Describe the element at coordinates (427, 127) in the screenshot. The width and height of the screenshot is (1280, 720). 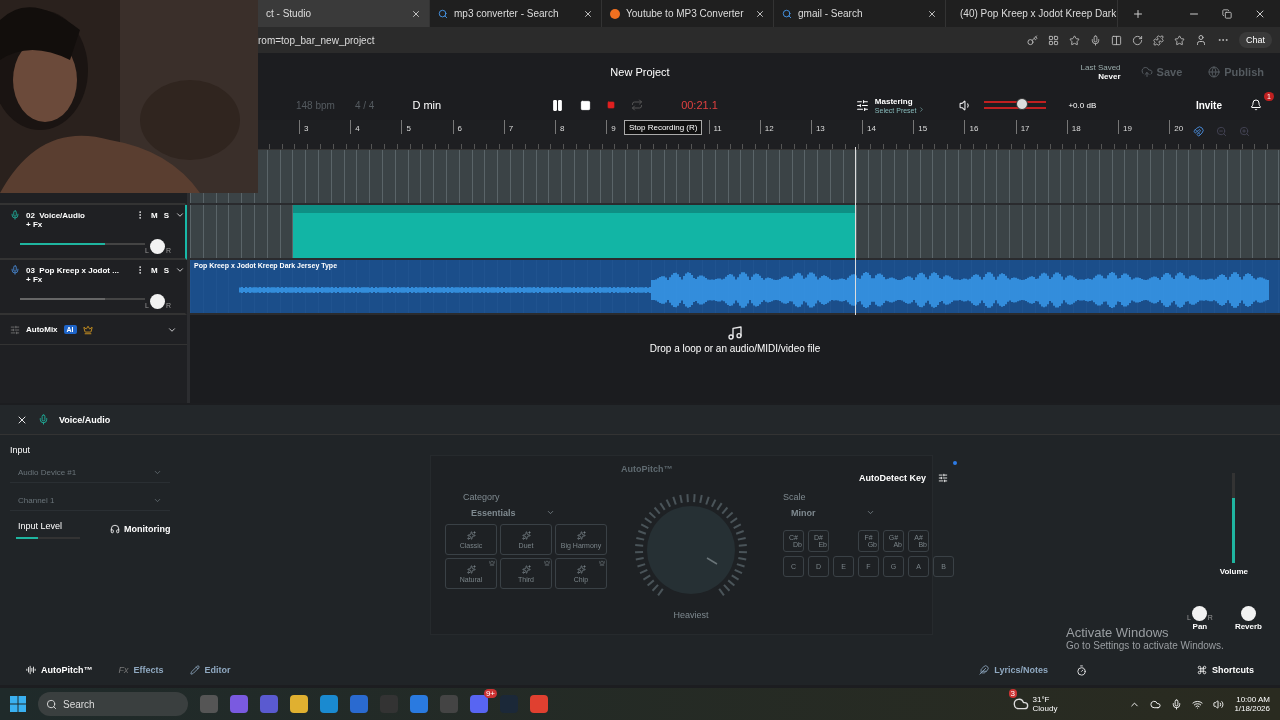
I see `bar-number: 5` at that location.